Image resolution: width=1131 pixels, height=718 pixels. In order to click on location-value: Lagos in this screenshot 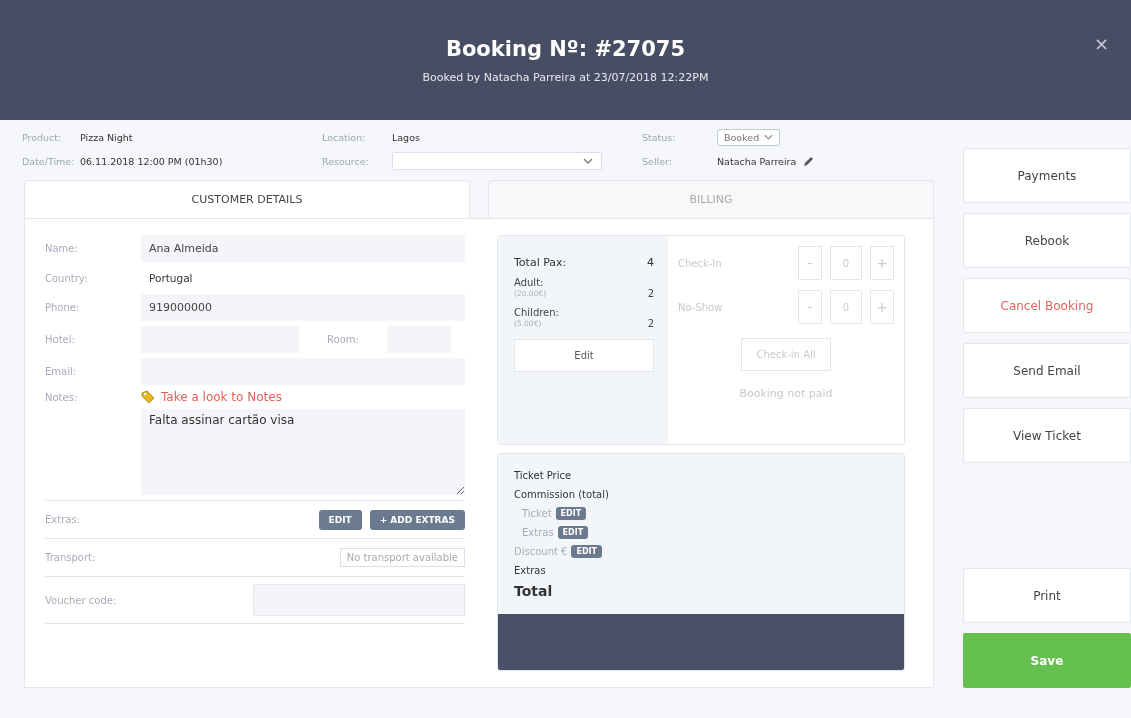, I will do `click(406, 137)`.